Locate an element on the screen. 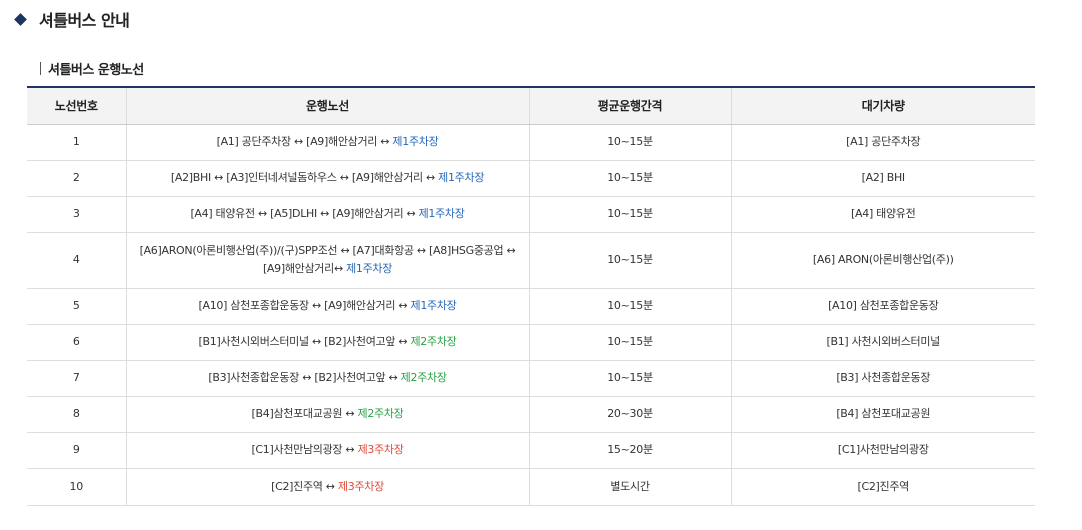 This screenshot has height=530, width=1082. cell-interval: 15~20분 is located at coordinates (629, 450).